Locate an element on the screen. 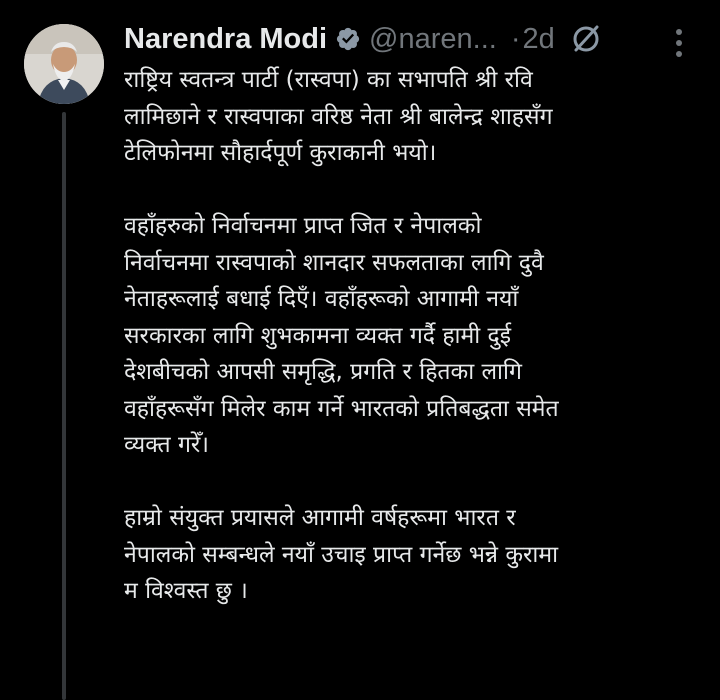 The image size is (720, 700). author-name: Narendra Modi is located at coordinates (225, 39).